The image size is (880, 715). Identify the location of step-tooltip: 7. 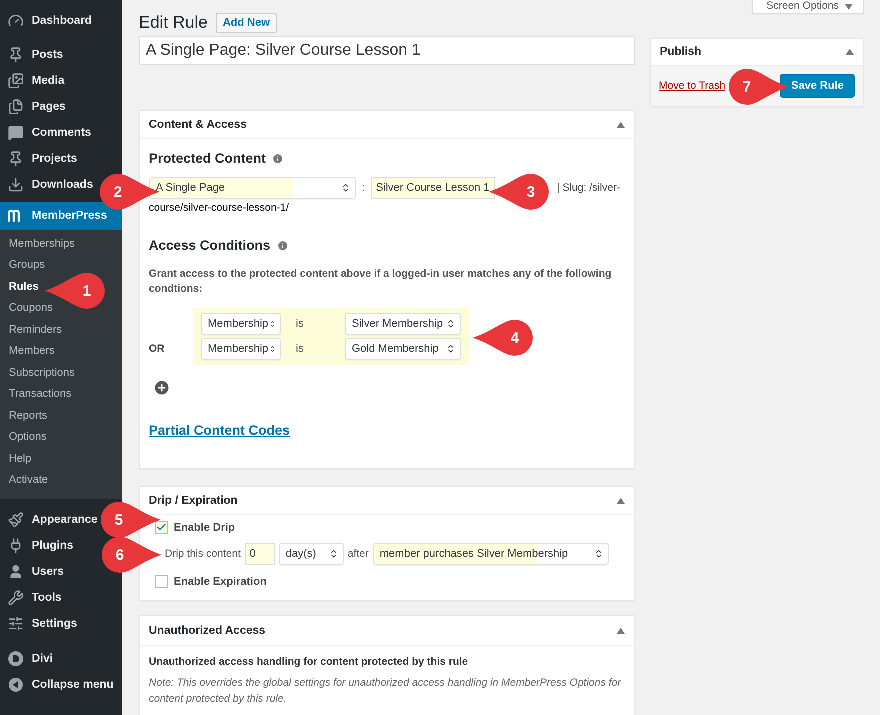
(759, 87).